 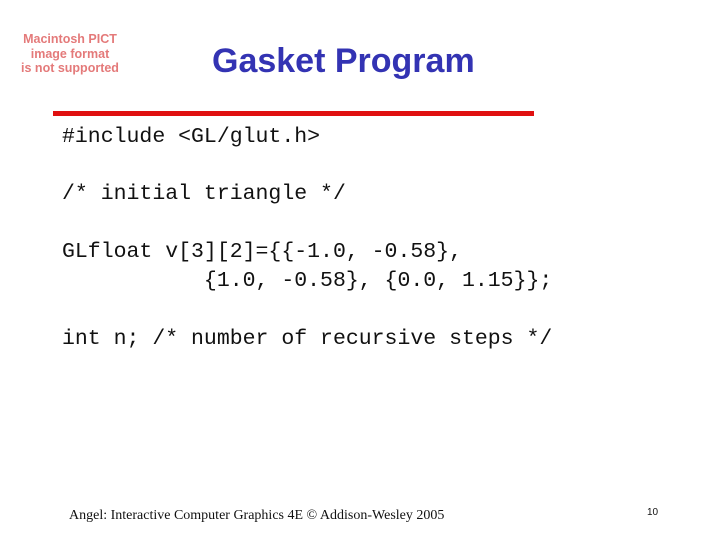 I want to click on code-line-include: #include <GL/glut.h>, so click(x=191, y=137).